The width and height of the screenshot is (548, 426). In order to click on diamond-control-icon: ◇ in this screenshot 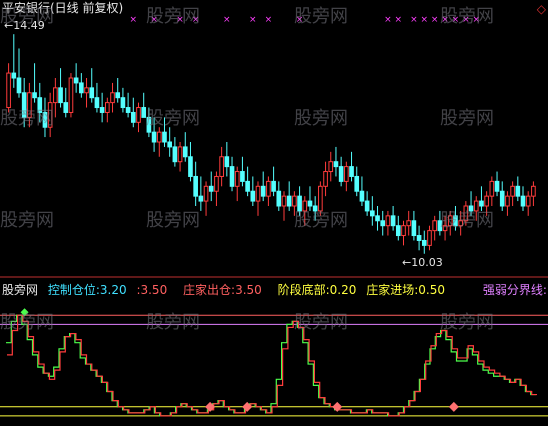, I will do `click(541, 9)`.